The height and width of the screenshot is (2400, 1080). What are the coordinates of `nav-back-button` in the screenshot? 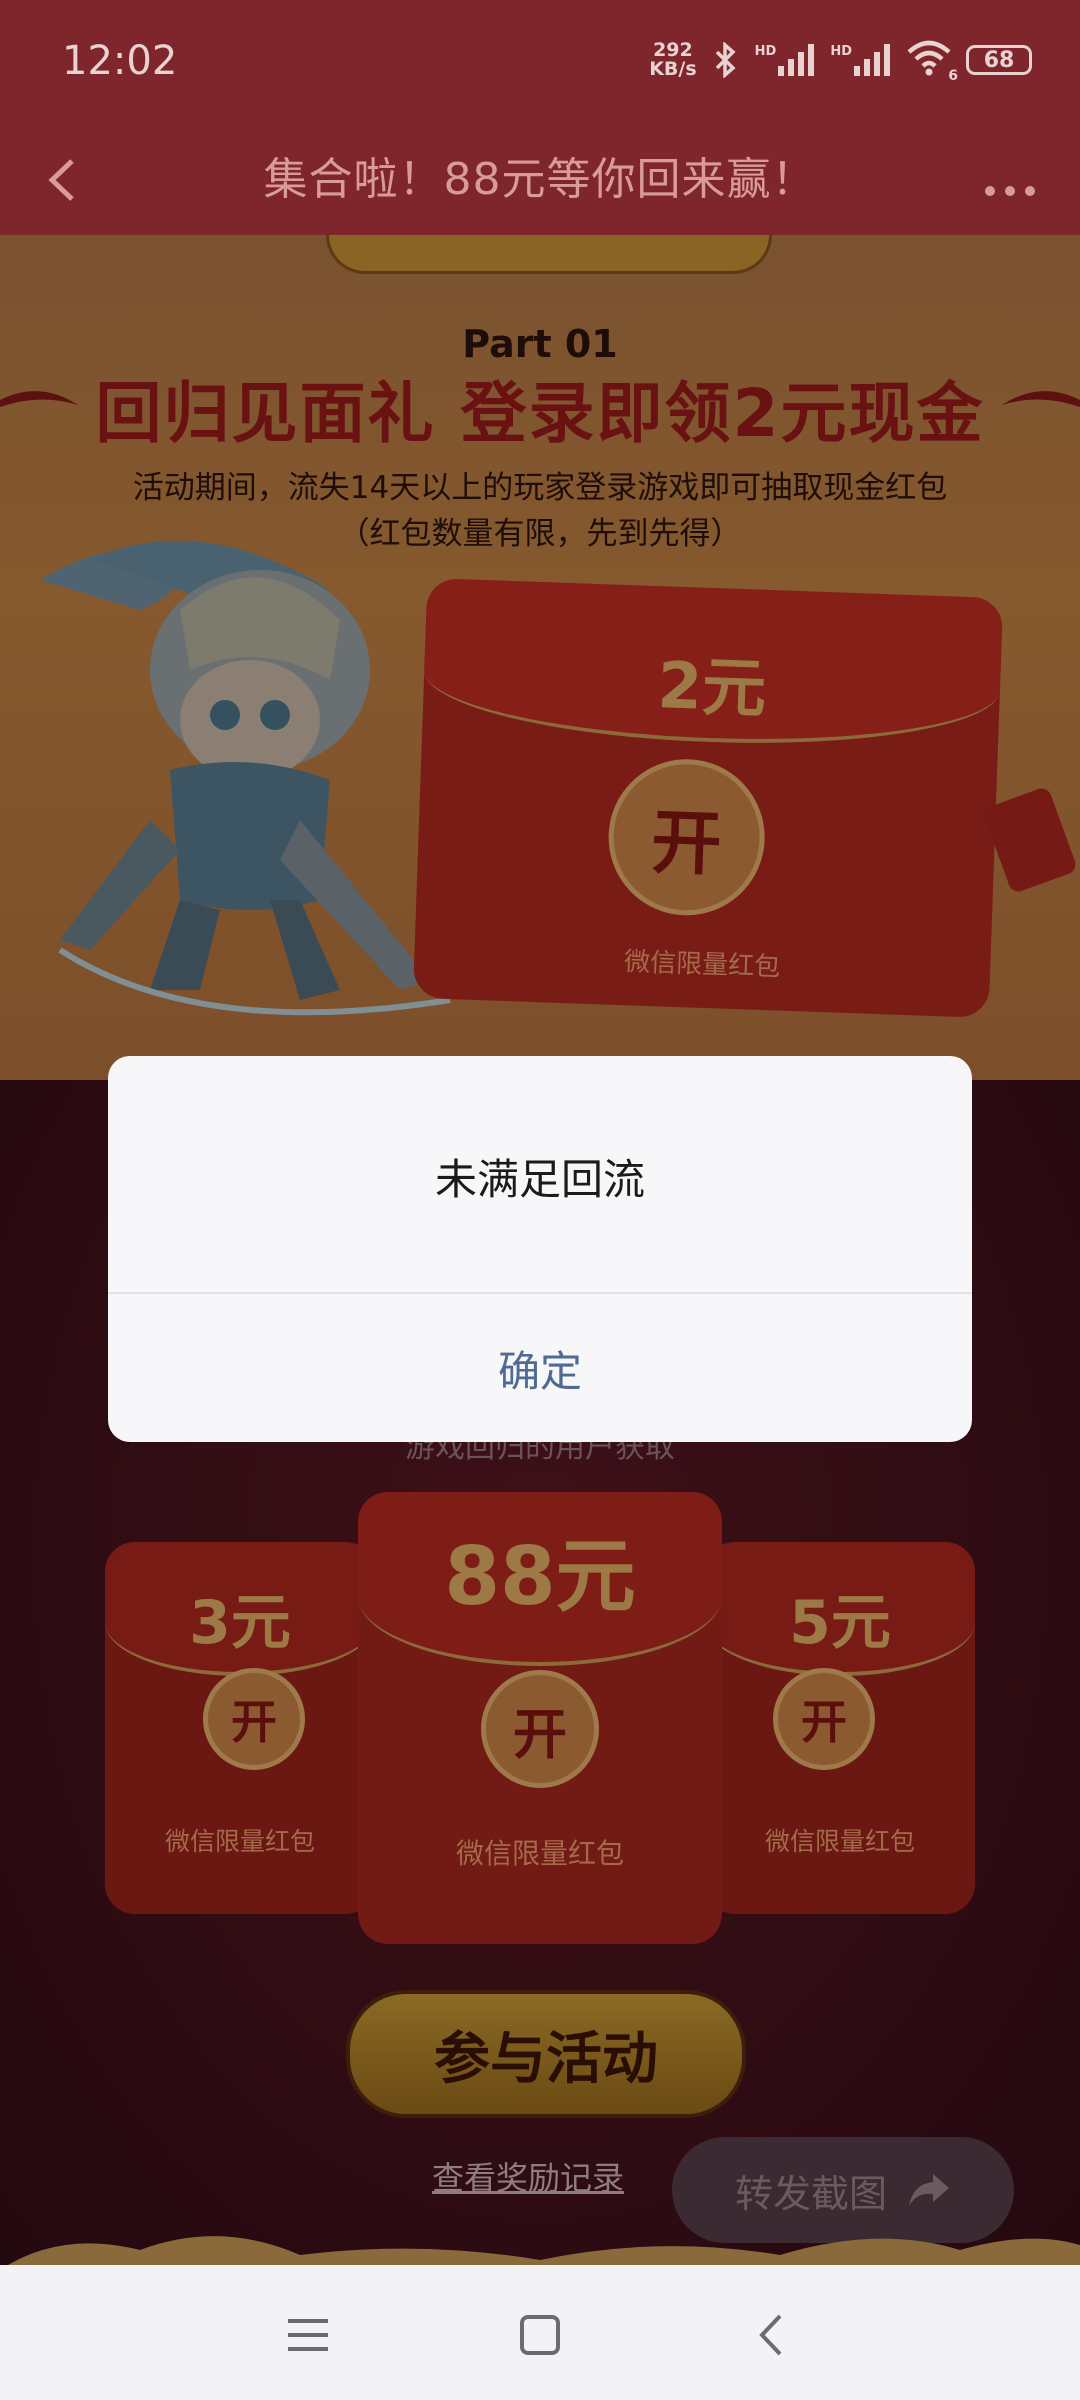 It's located at (772, 2335).